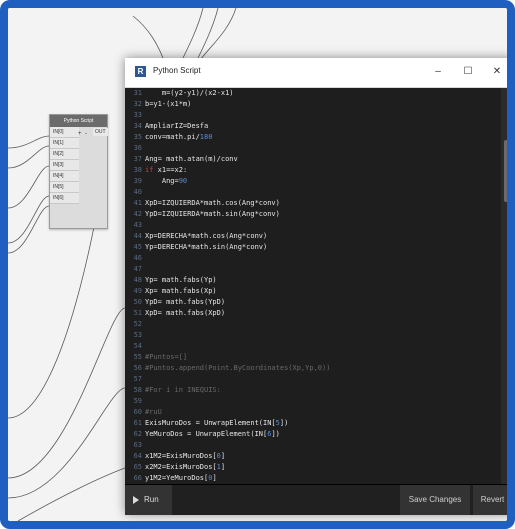  I want to click on code-line: 54, so click(313, 346).